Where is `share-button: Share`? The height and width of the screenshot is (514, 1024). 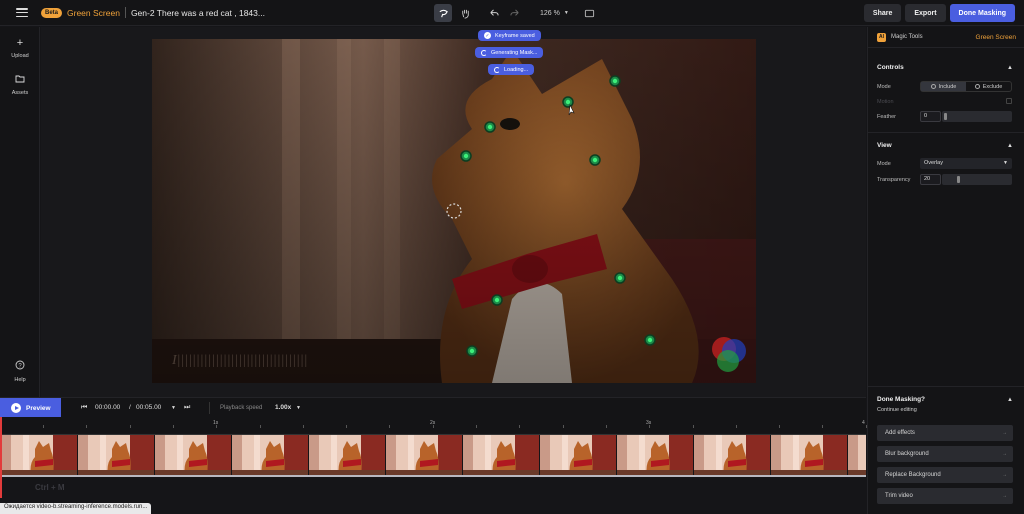
share-button: Share is located at coordinates (882, 13).